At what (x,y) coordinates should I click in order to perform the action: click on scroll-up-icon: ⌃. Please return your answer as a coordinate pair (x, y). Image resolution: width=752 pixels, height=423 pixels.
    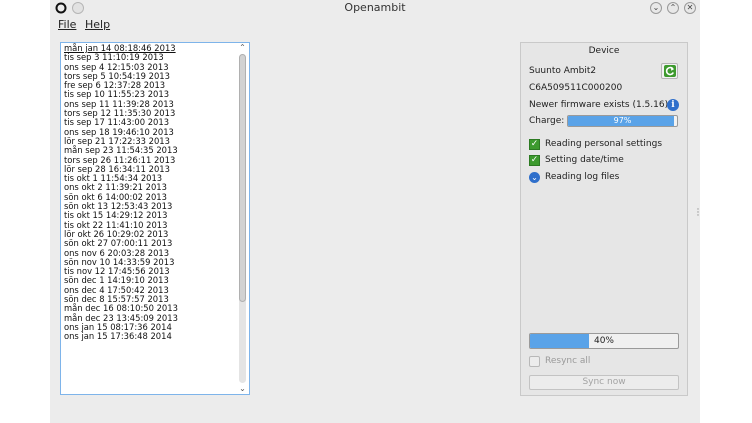
    Looking at the image, I should click on (242, 48).